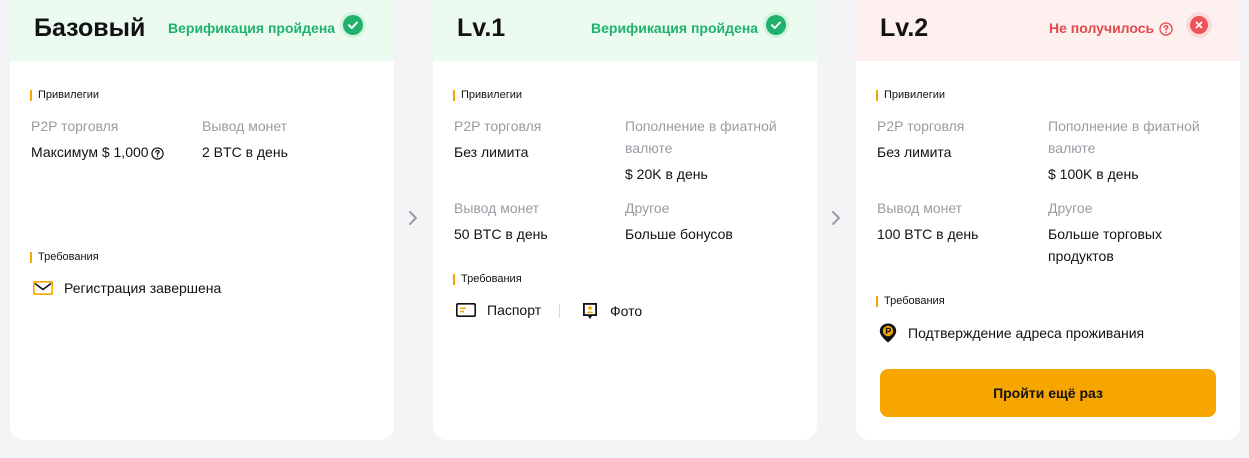 This screenshot has width=1249, height=458. Describe the element at coordinates (1048, 30) in the screenshot. I see `card-header: Lv.2 Не получилось` at that location.